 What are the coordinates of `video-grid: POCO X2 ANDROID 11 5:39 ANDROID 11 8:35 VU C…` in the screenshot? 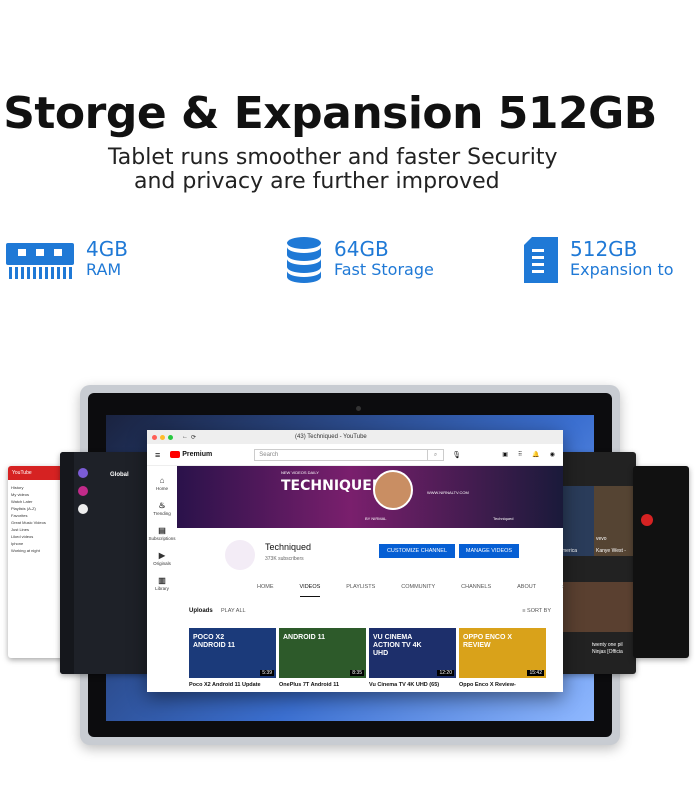 It's located at (367, 653).